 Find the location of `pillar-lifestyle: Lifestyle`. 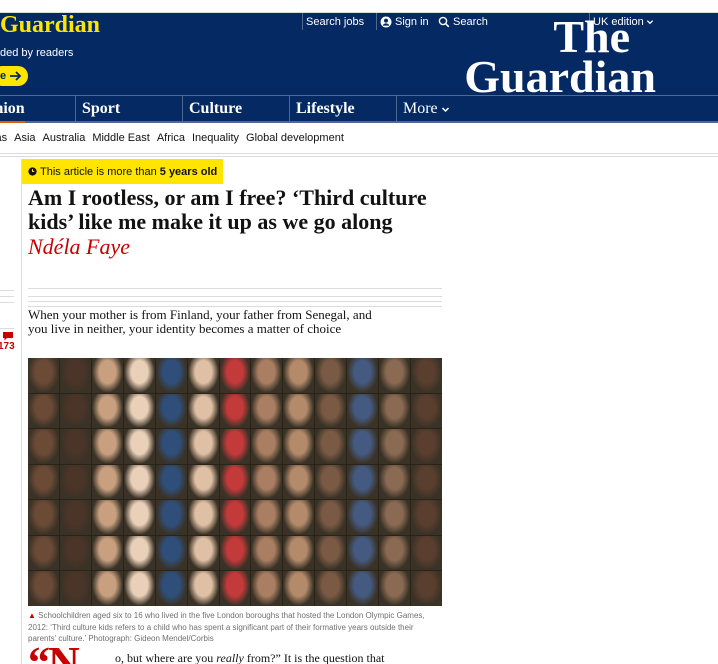

pillar-lifestyle: Lifestyle is located at coordinates (322, 109).